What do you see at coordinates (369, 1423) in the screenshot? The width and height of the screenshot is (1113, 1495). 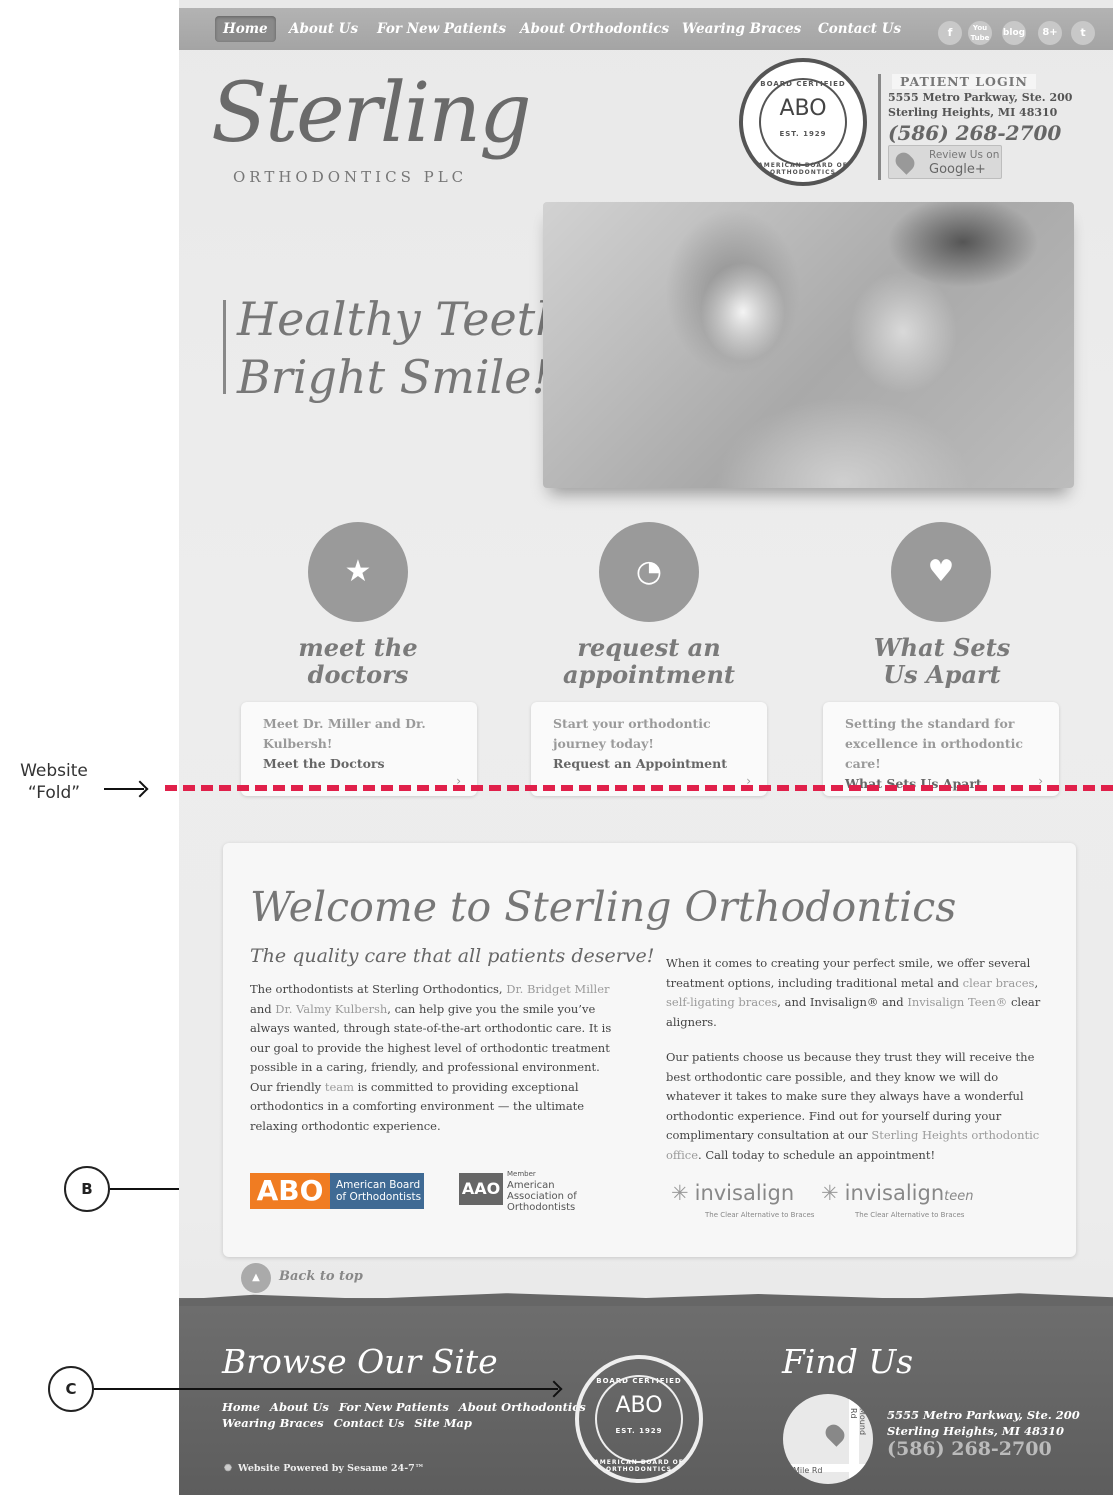 I see `footer-link-contact-us: Contact Us` at bounding box center [369, 1423].